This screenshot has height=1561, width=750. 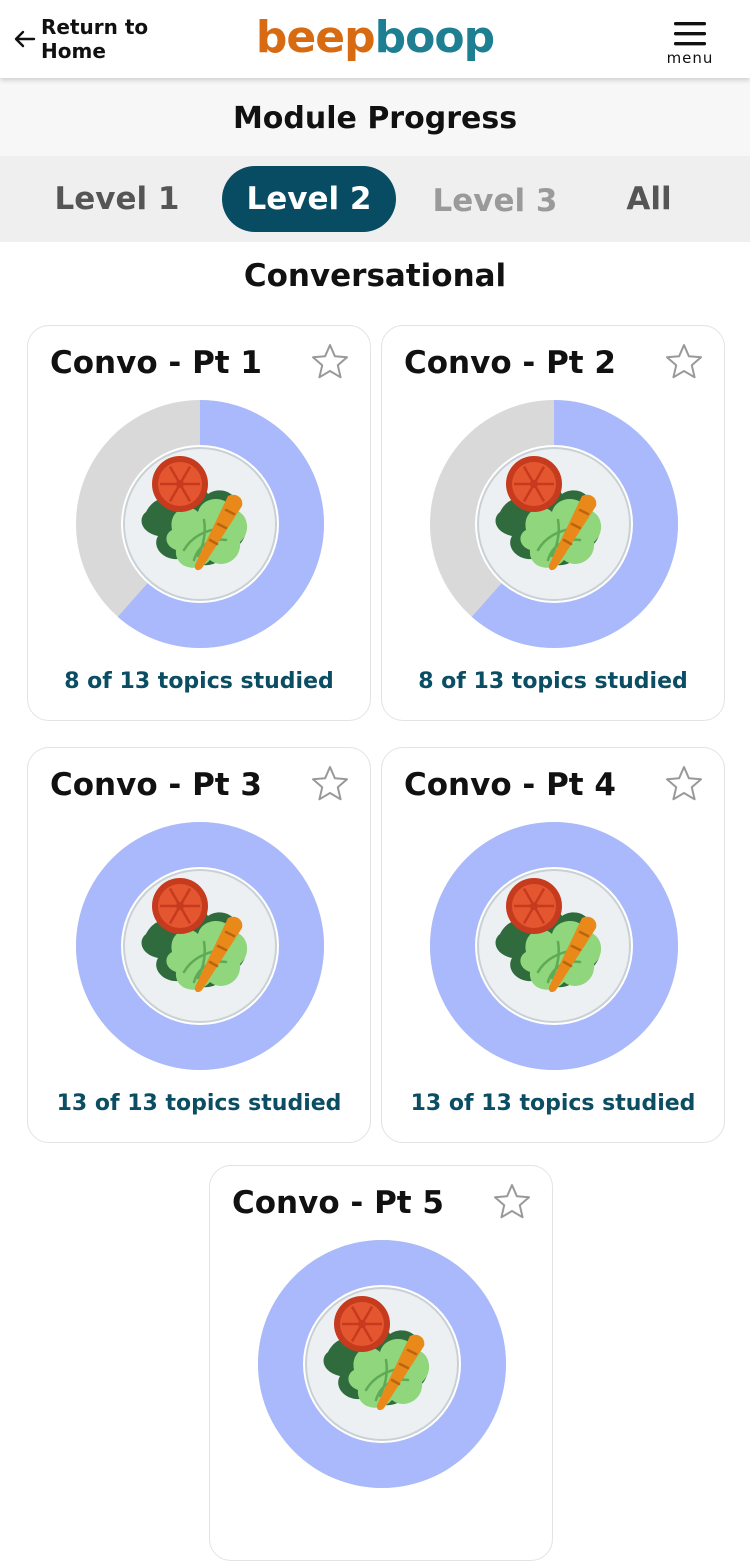 I want to click on tab-level-3: Level 3, so click(x=495, y=201).